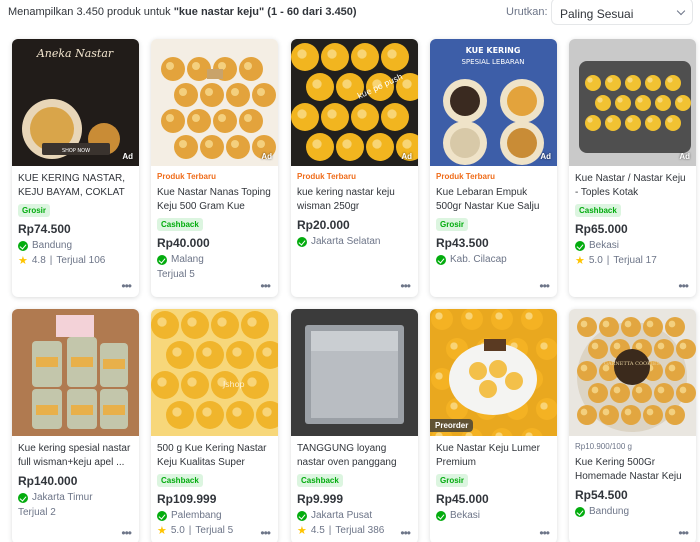 The width and height of the screenshot is (700, 542). Describe the element at coordinates (635, 260) in the screenshot. I see `sold-count: Terjual 17` at that location.